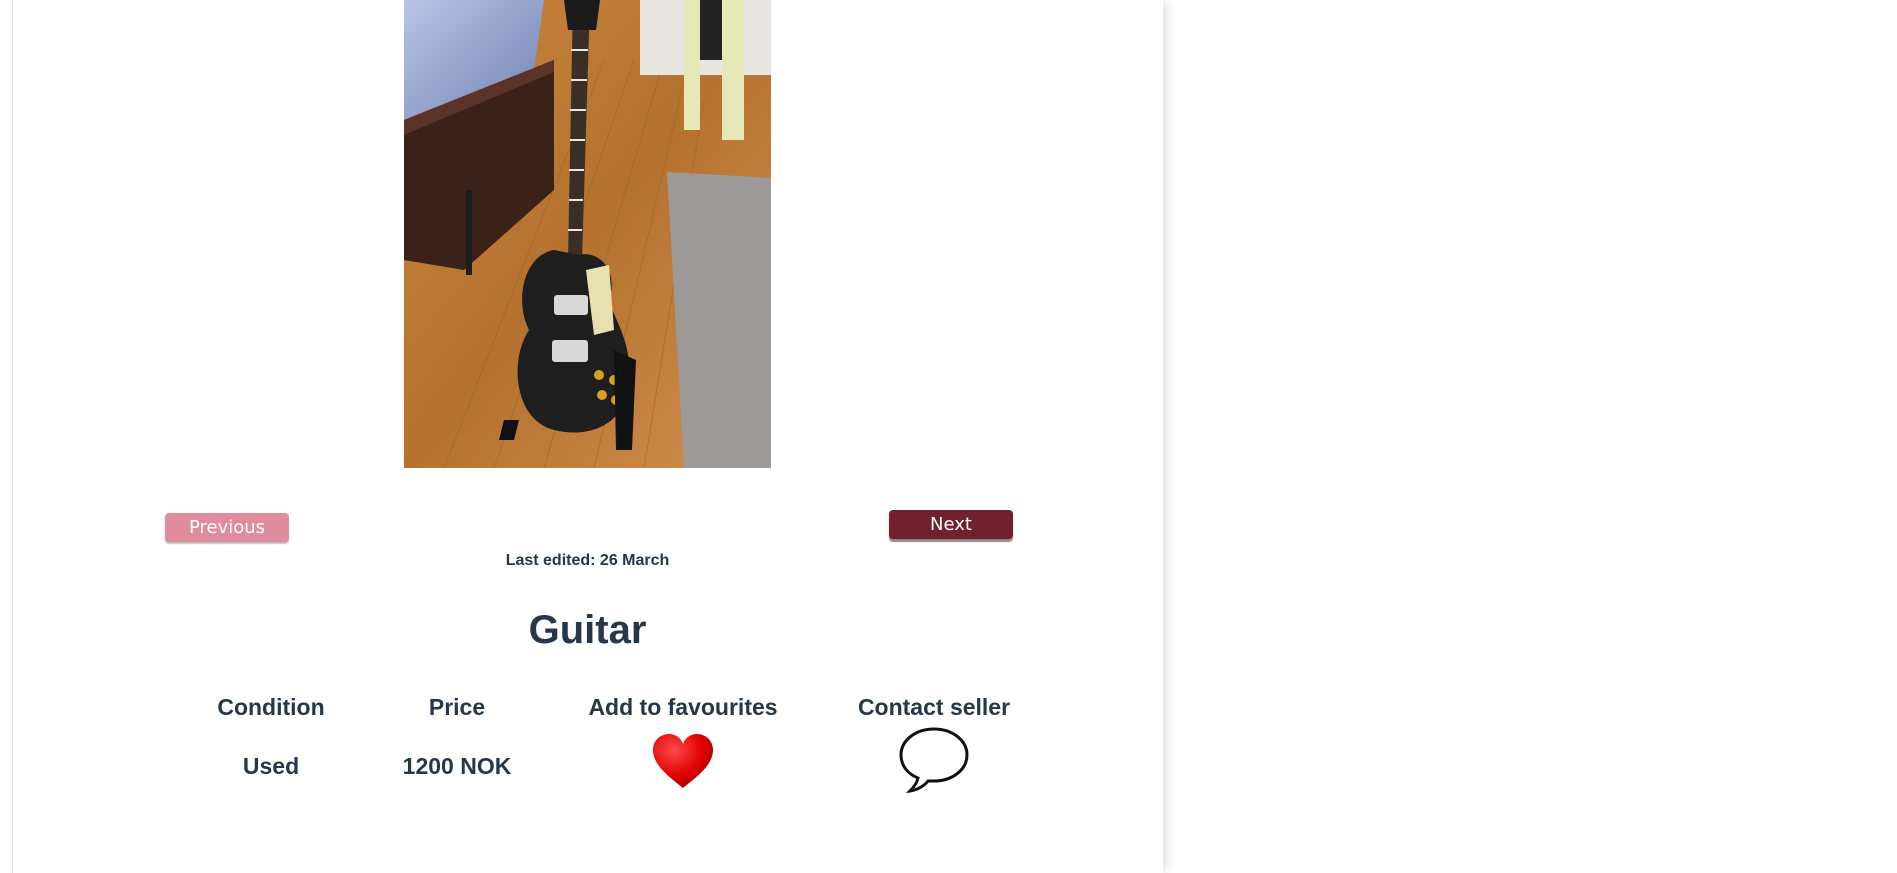 Image resolution: width=1897 pixels, height=873 pixels. What do you see at coordinates (951, 524) in the screenshot?
I see `next-button: Next` at bounding box center [951, 524].